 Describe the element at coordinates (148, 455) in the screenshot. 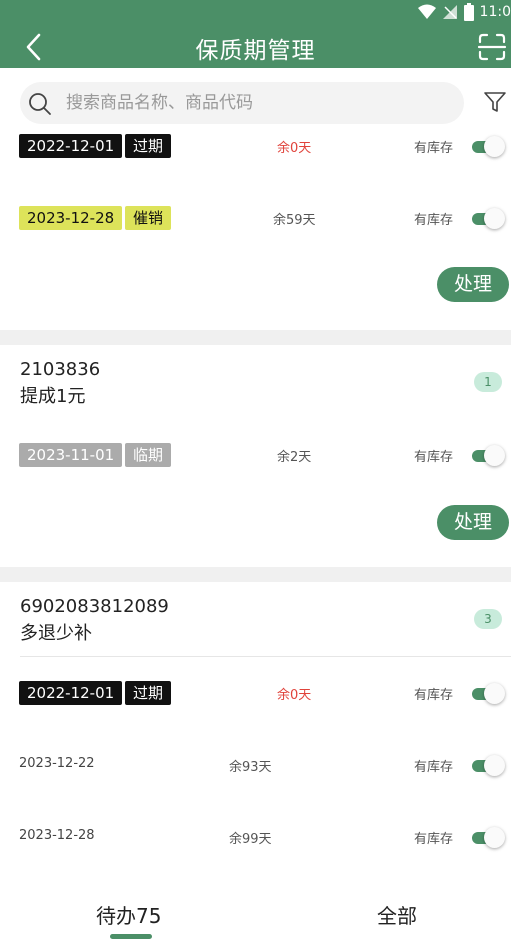

I see `status-tag: 临期` at that location.